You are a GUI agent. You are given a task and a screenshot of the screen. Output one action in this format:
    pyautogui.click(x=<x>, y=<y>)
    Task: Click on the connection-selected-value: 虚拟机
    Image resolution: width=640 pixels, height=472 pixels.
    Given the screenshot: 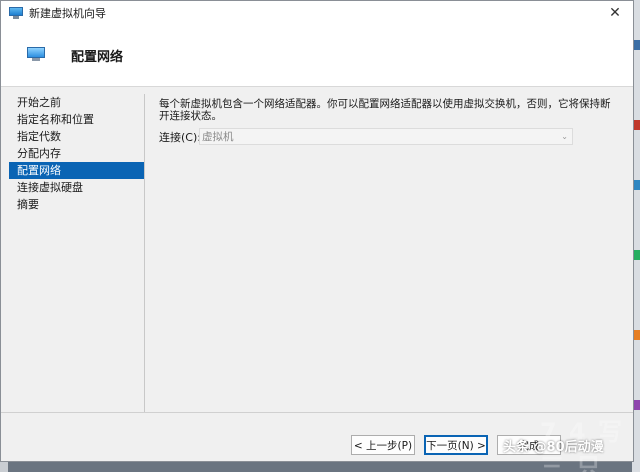 What is the action you would take?
    pyautogui.click(x=218, y=137)
    